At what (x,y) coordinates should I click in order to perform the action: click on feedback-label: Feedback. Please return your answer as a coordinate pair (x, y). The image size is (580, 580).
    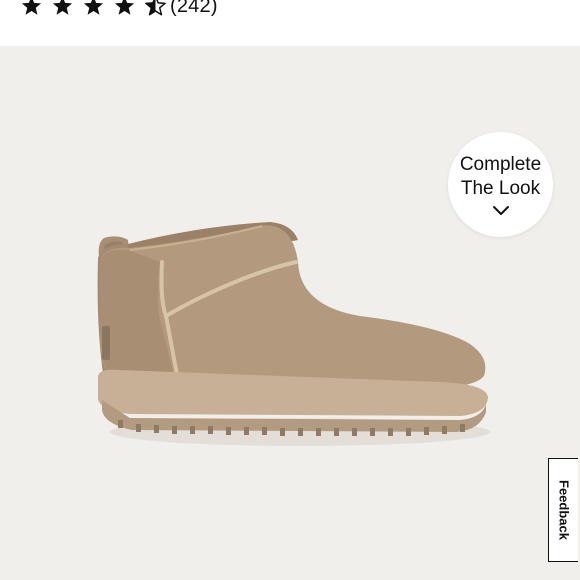
    Looking at the image, I should click on (563, 510).